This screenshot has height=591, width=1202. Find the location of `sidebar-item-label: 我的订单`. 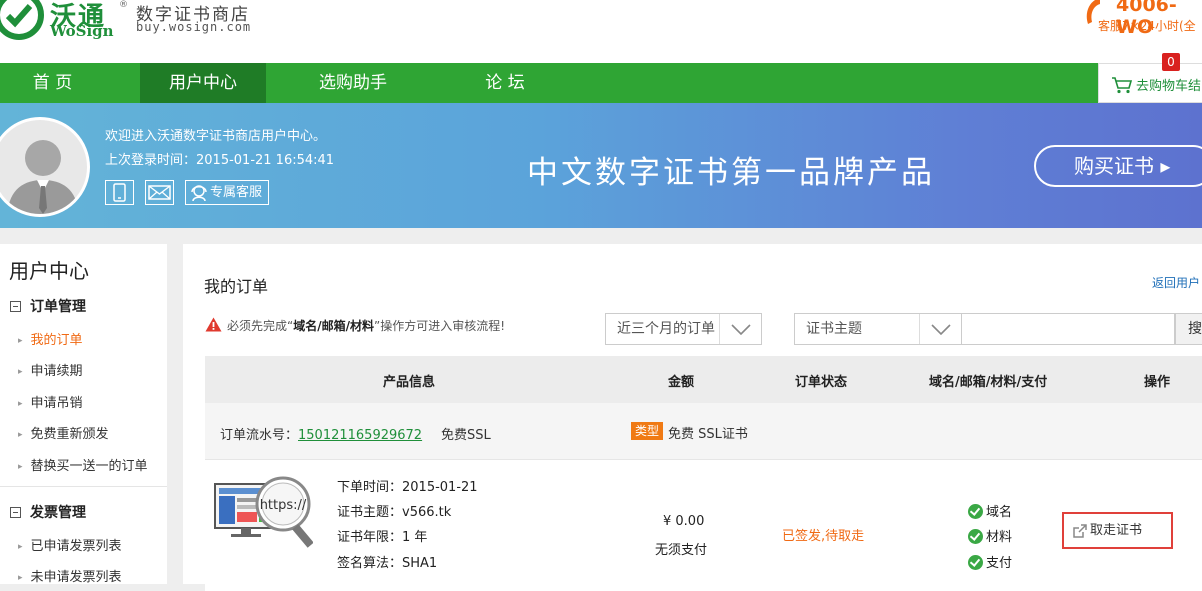

sidebar-item-label: 我的订单 is located at coordinates (56, 340).